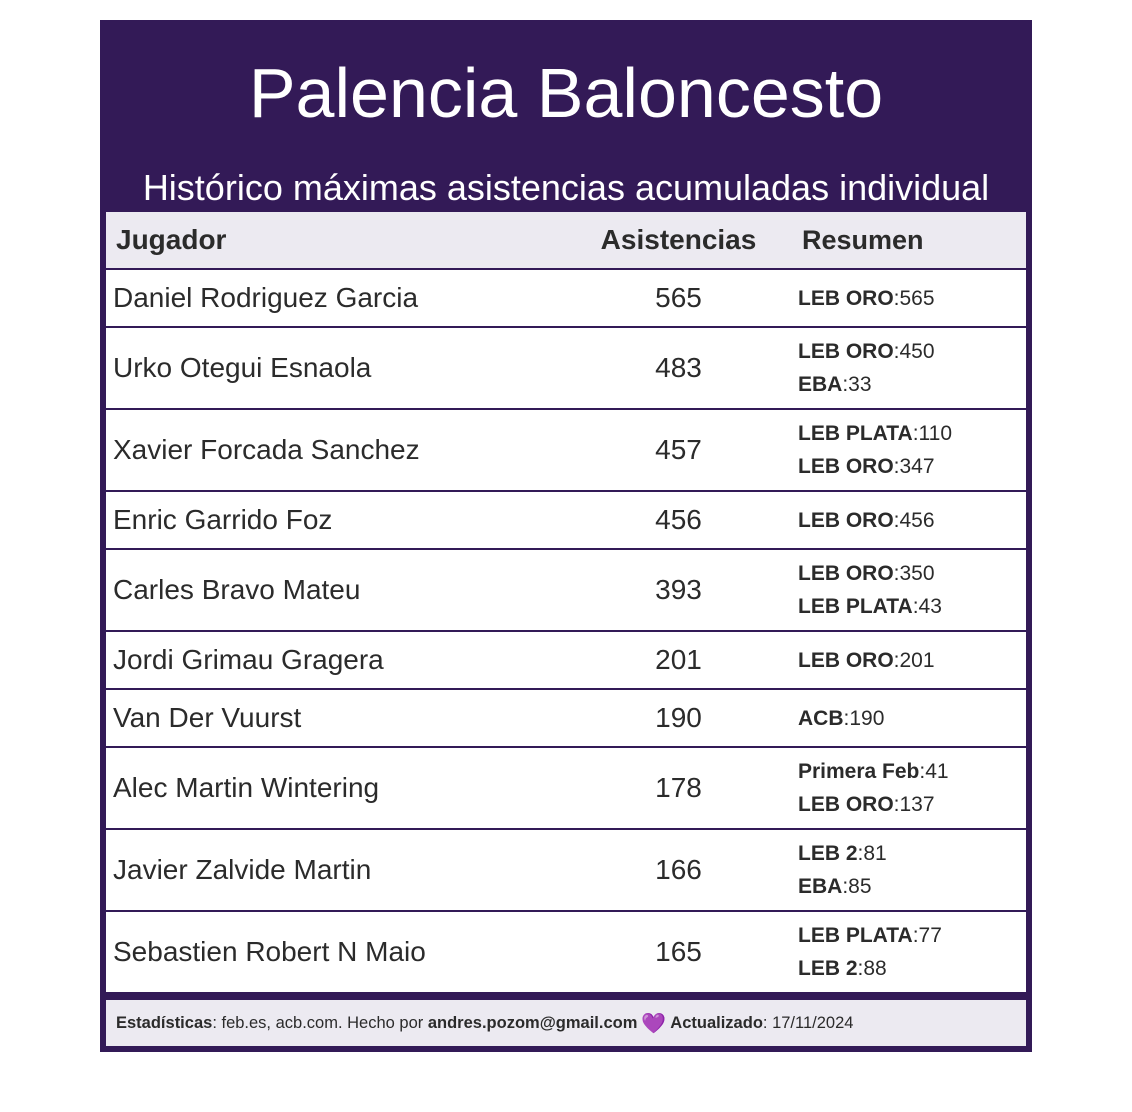  I want to click on league-assists: :43, so click(927, 606).